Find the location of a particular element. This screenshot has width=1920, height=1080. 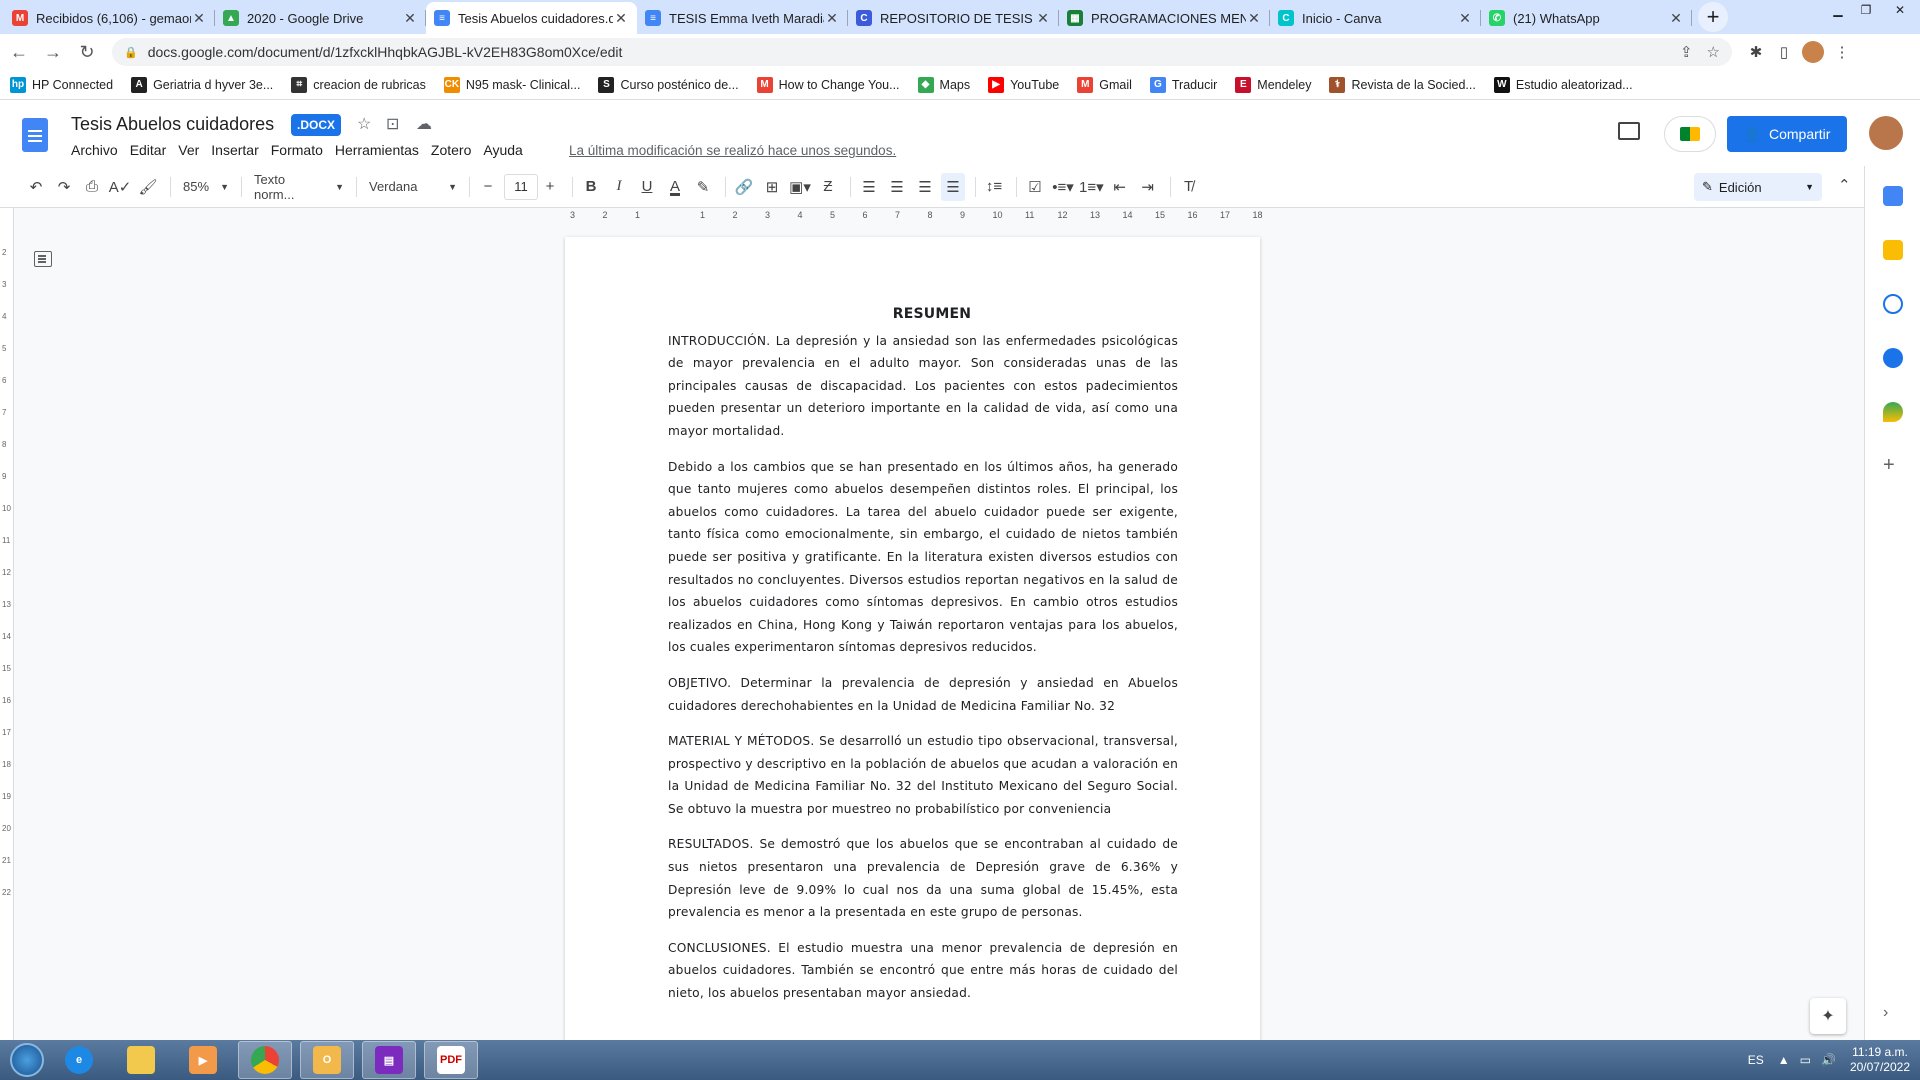

taskbar-winrar: ▤ is located at coordinates (389, 1060).